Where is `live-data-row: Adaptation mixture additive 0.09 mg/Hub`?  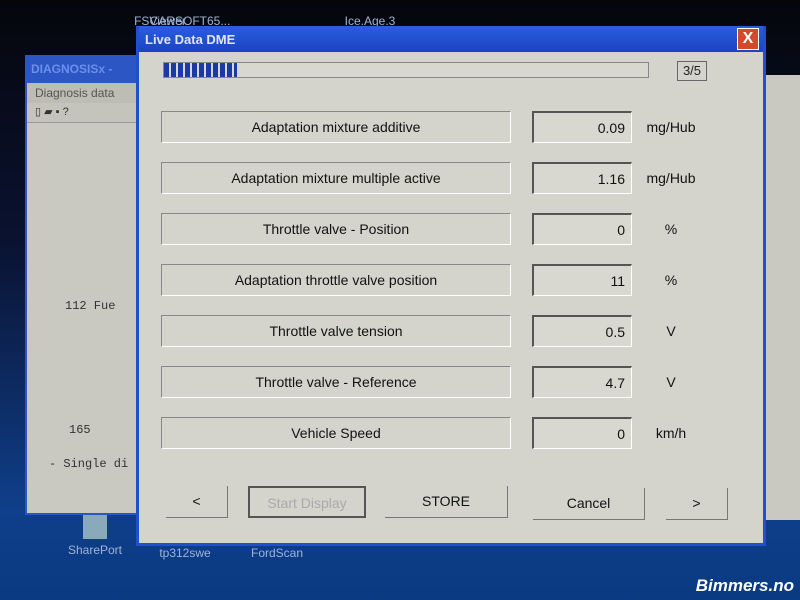
live-data-row: Adaptation mixture additive 0.09 mg/Hub is located at coordinates (454, 128).